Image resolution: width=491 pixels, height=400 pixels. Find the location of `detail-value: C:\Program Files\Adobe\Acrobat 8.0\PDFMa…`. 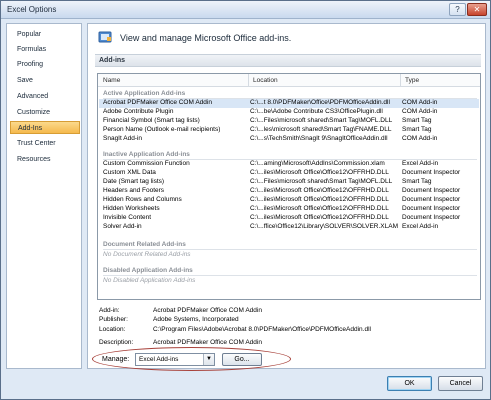

detail-value: C:\Program Files\Adobe\Acrobat 8.0\PDFMa… is located at coordinates (262, 329).